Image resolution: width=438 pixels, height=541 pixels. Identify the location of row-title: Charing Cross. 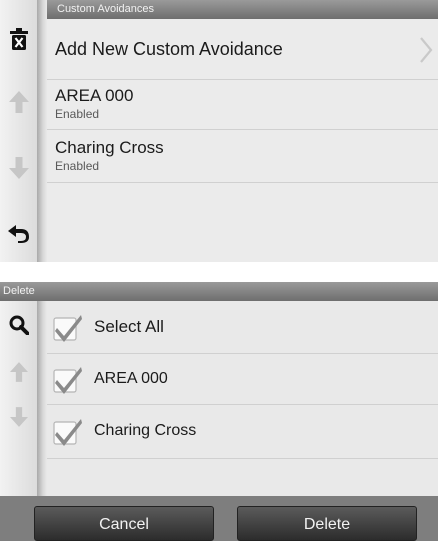
(109, 147).